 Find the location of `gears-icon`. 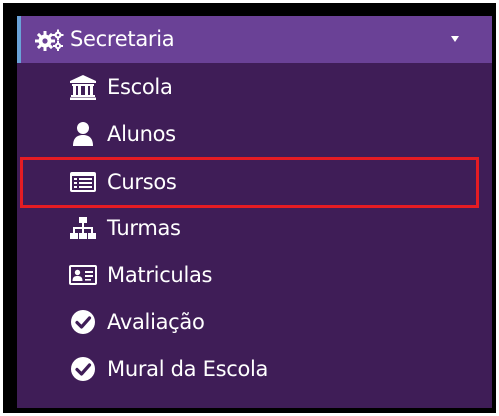

gears-icon is located at coordinates (49, 40).